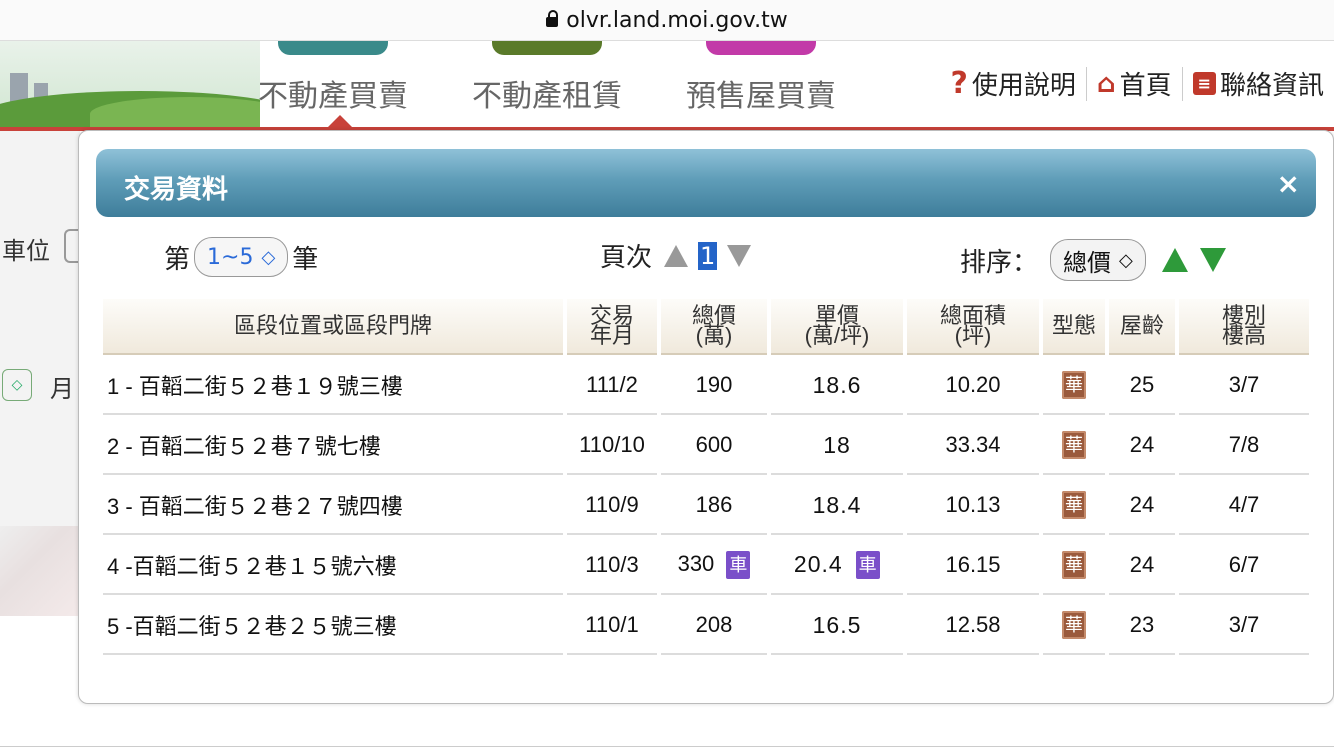 The height and width of the screenshot is (750, 1334). Describe the element at coordinates (176, 190) in the screenshot. I see `dialog-title: 交易資料` at that location.